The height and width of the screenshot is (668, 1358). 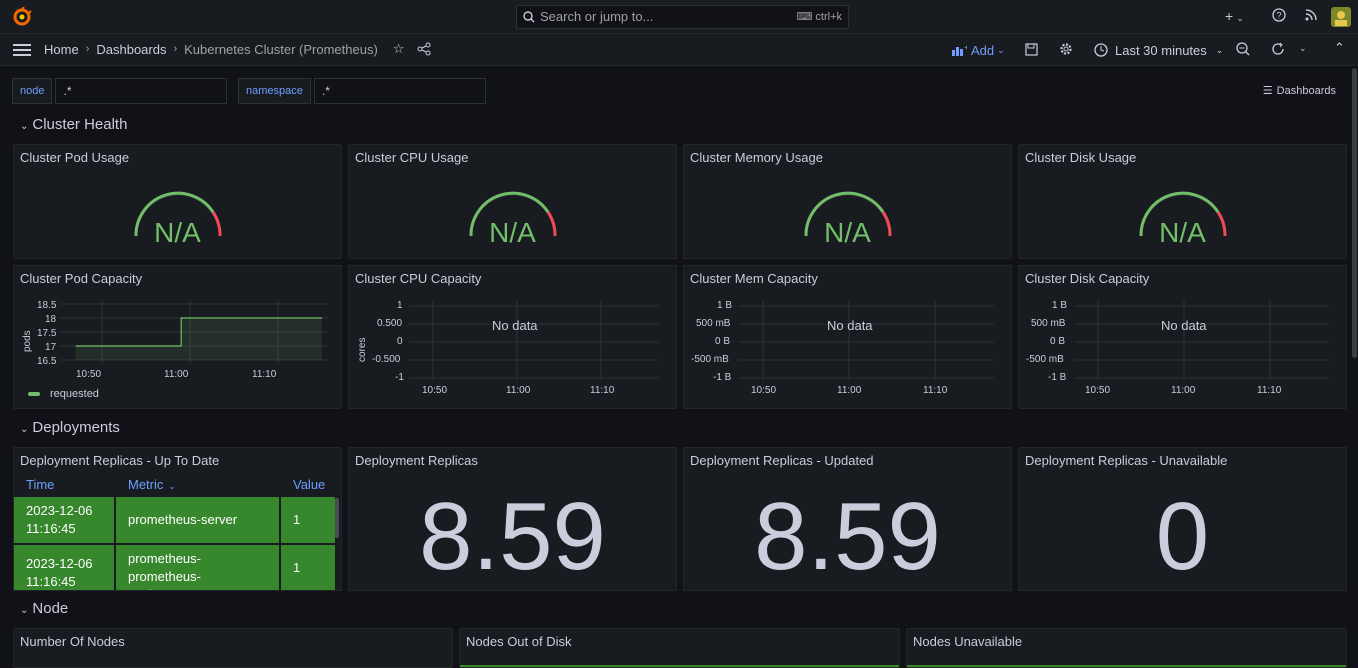 I want to click on list-icon: ☰, so click(x=1267, y=91).